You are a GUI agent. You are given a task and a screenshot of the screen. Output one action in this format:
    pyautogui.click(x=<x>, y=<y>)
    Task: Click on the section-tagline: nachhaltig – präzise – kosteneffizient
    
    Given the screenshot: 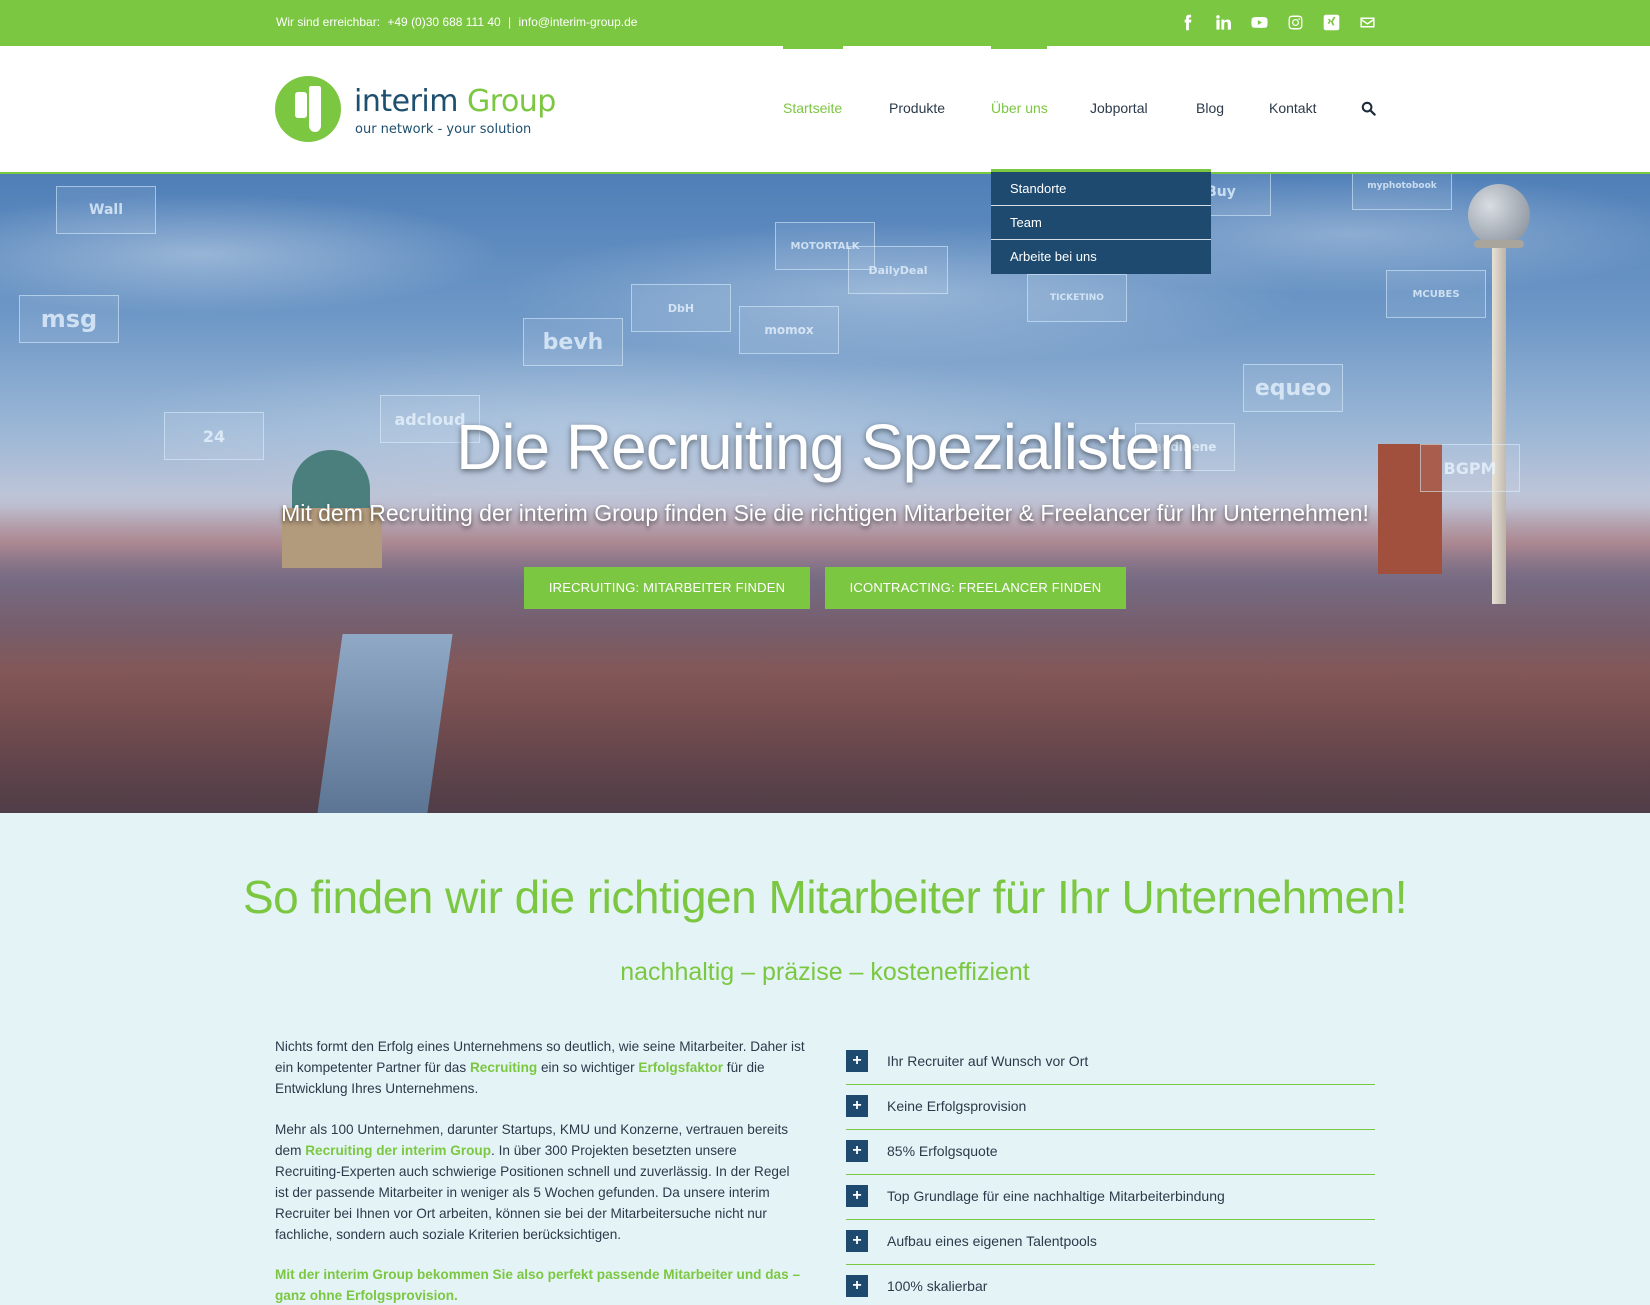 What is the action you would take?
    pyautogui.click(x=825, y=972)
    